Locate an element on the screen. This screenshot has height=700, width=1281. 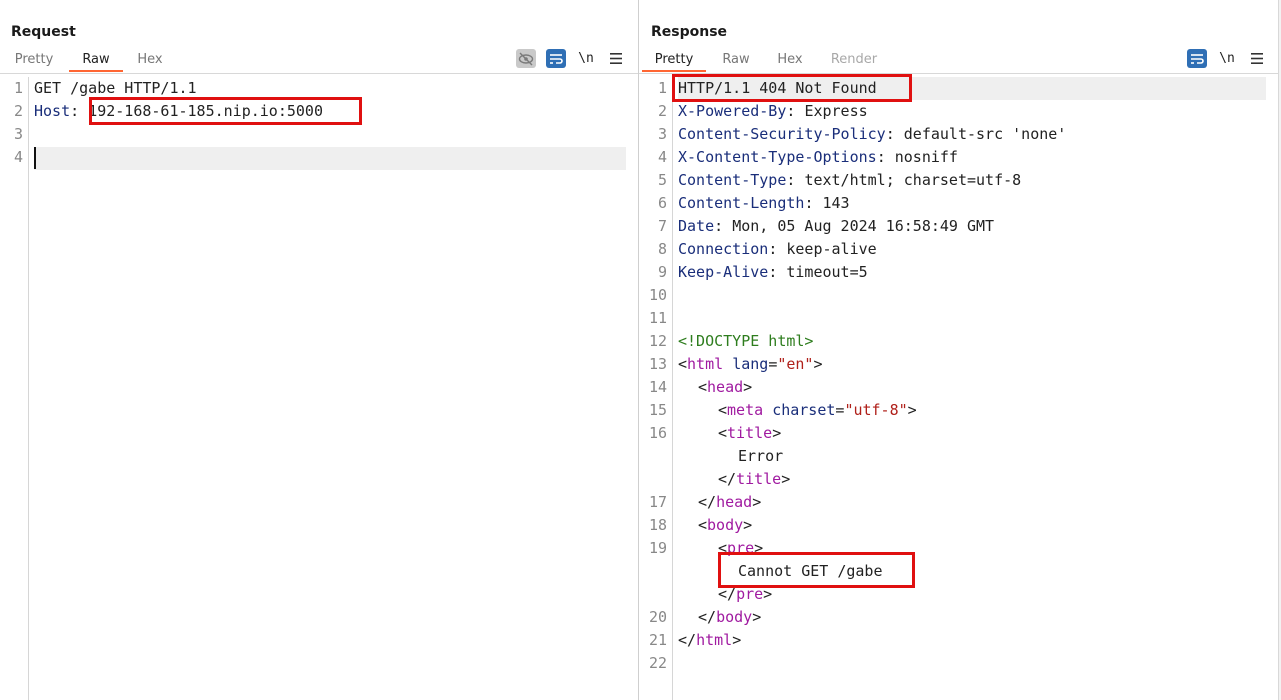
current-line-highlight is located at coordinates (330, 158).